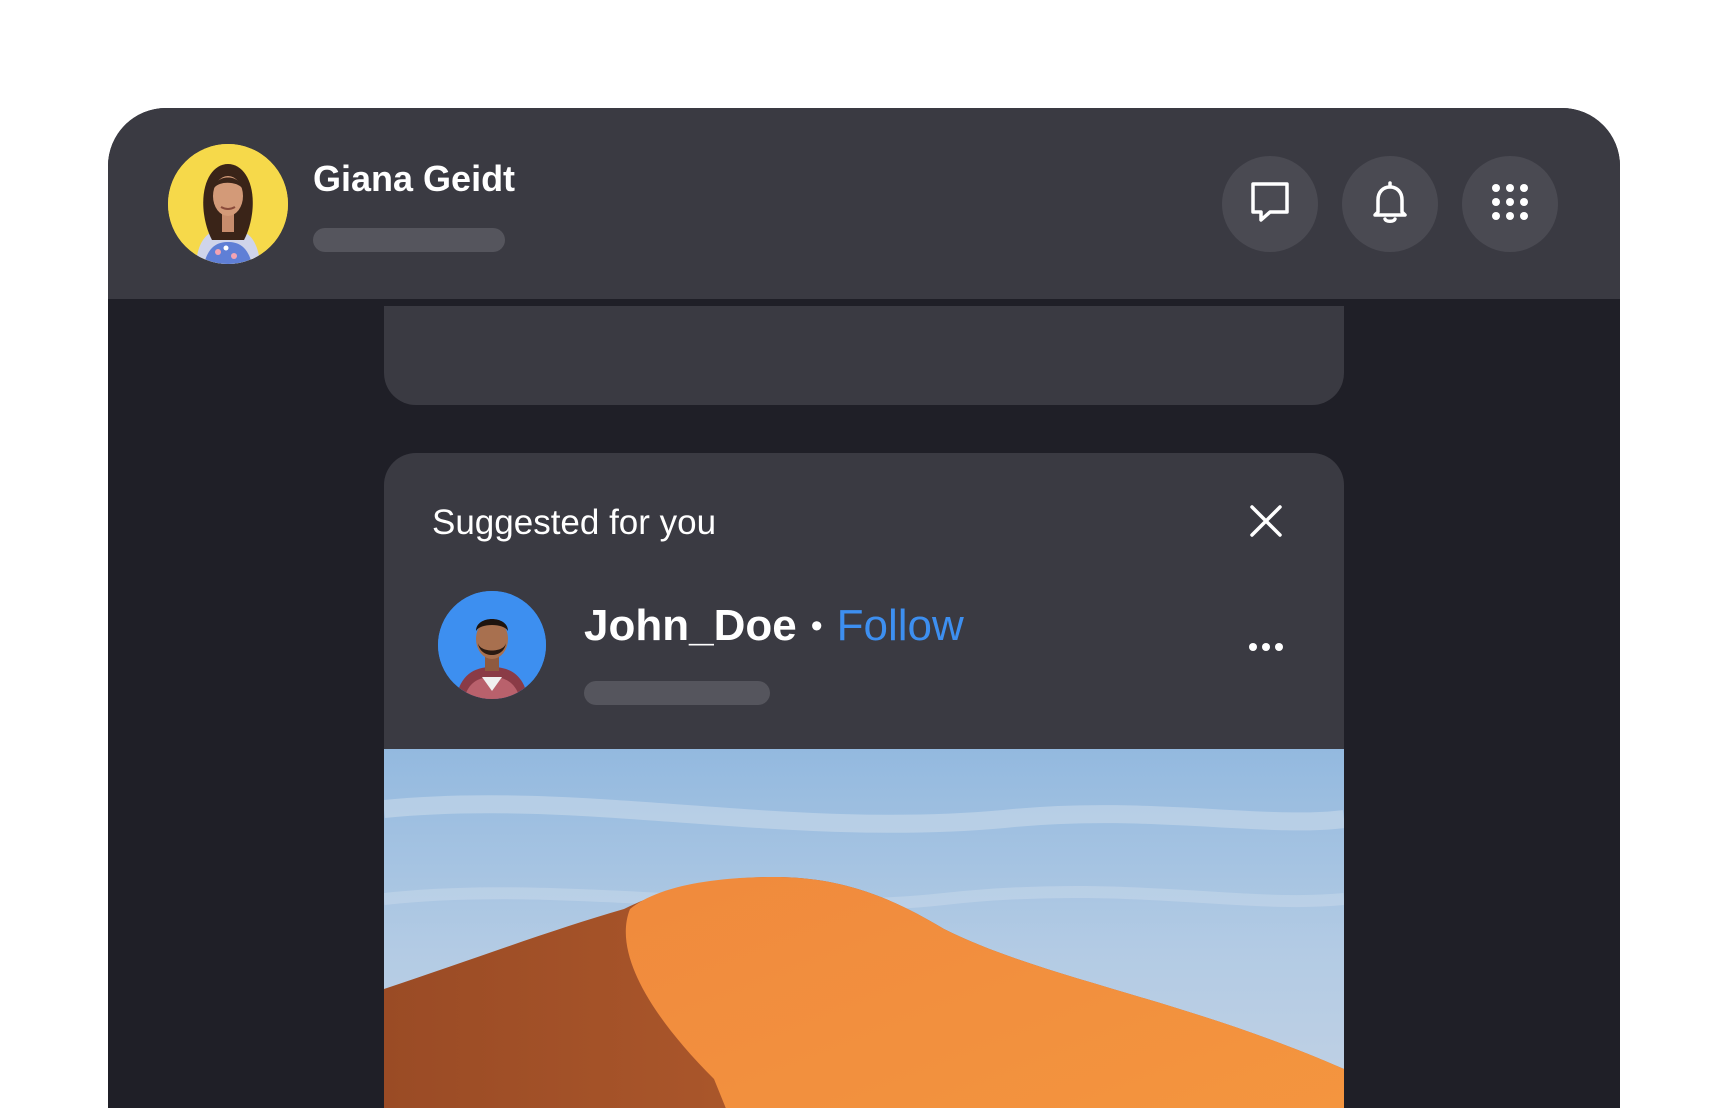 This screenshot has height=1108, width=1728. What do you see at coordinates (492, 645) in the screenshot?
I see `suggested-user-avatar` at bounding box center [492, 645].